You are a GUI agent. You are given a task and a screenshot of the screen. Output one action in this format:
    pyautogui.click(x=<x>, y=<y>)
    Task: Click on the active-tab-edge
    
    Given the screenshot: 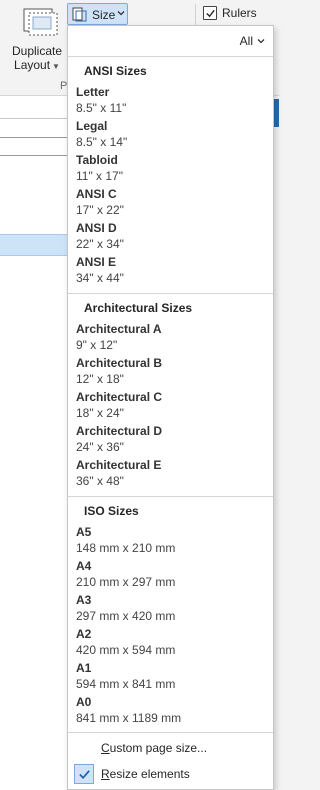 What is the action you would take?
    pyautogui.click(x=276, y=113)
    